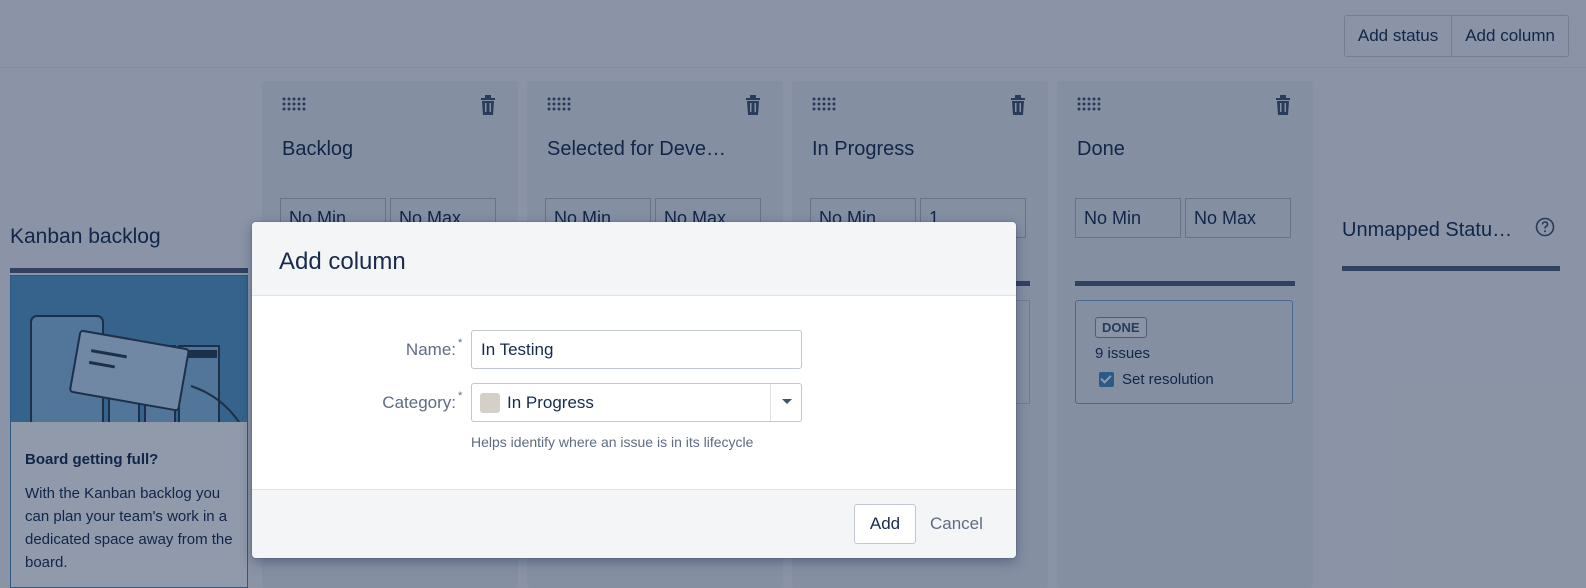  What do you see at coordinates (787, 401) in the screenshot?
I see `chevron-down-icon` at bounding box center [787, 401].